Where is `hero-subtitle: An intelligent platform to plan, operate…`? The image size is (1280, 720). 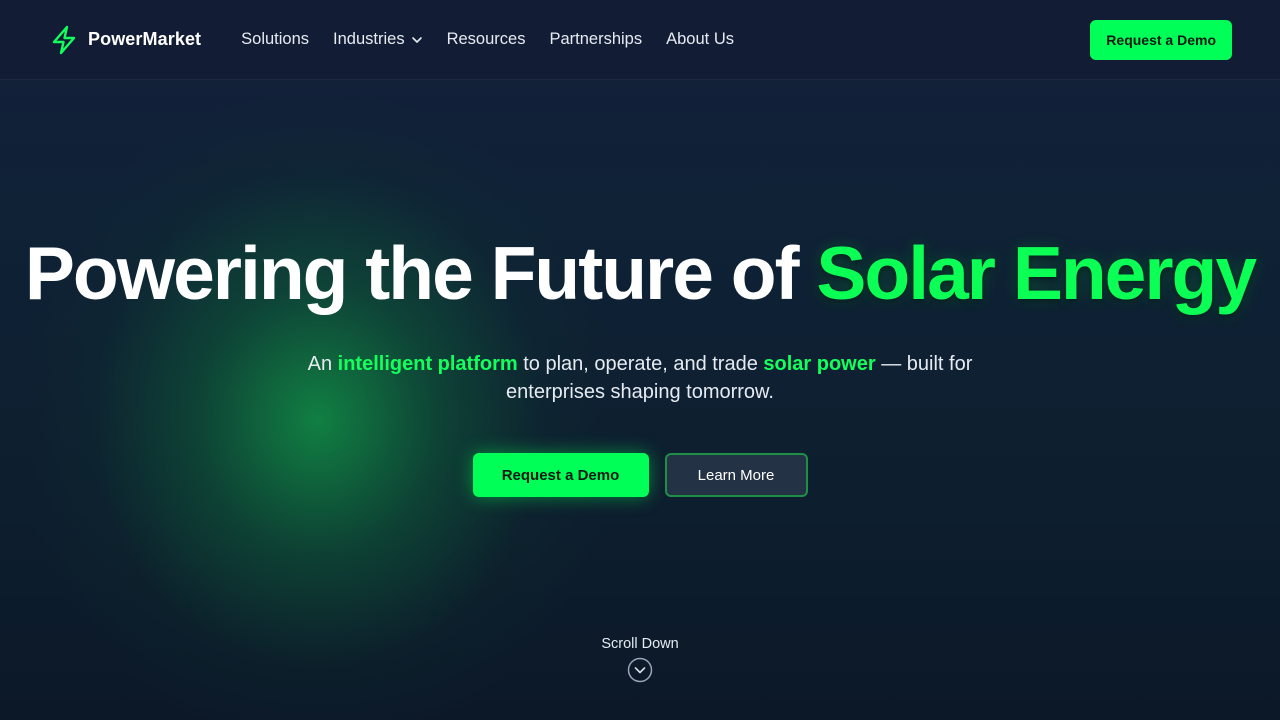
hero-subtitle: An intelligent platform to plan, operate… is located at coordinates (640, 378).